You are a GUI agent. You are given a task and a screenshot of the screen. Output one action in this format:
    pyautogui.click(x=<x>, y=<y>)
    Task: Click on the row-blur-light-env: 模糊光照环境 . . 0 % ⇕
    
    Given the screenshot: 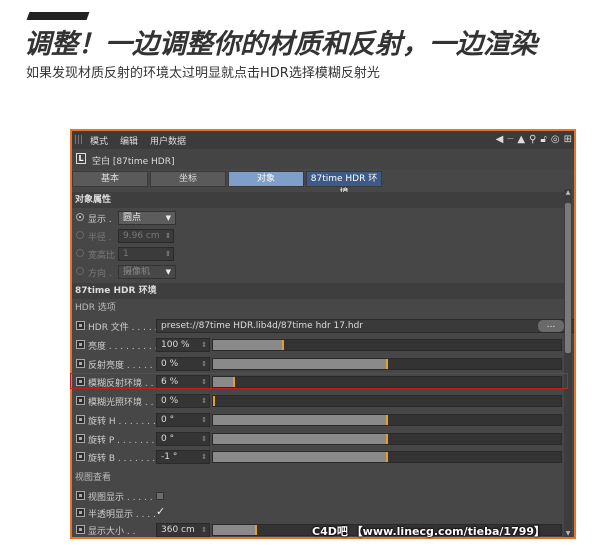 What is the action you would take?
    pyautogui.click(x=319, y=401)
    